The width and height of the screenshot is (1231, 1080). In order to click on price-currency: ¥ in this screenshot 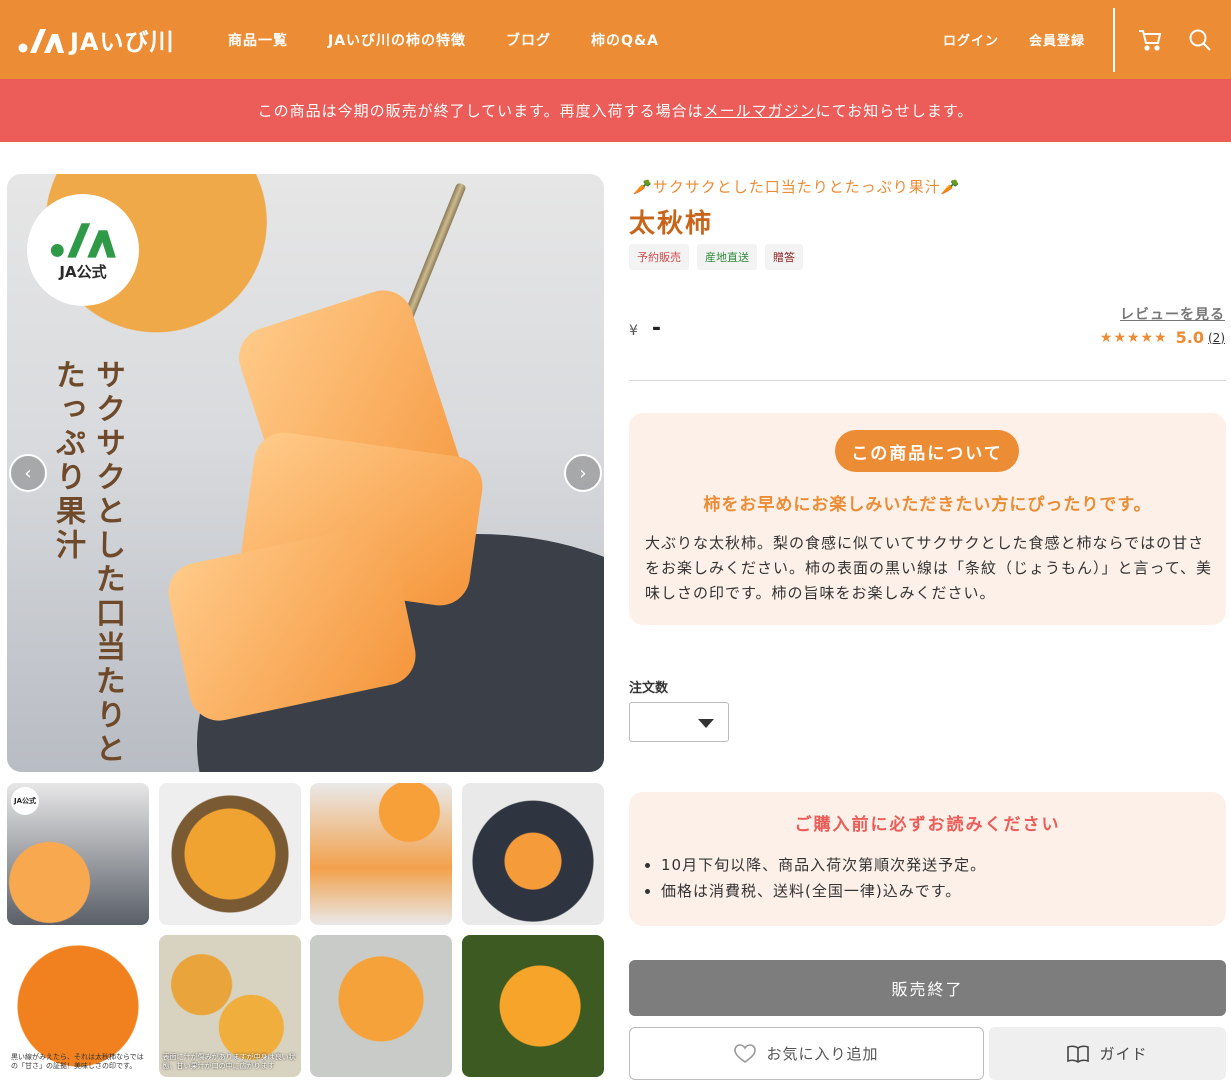, I will do `click(633, 331)`.